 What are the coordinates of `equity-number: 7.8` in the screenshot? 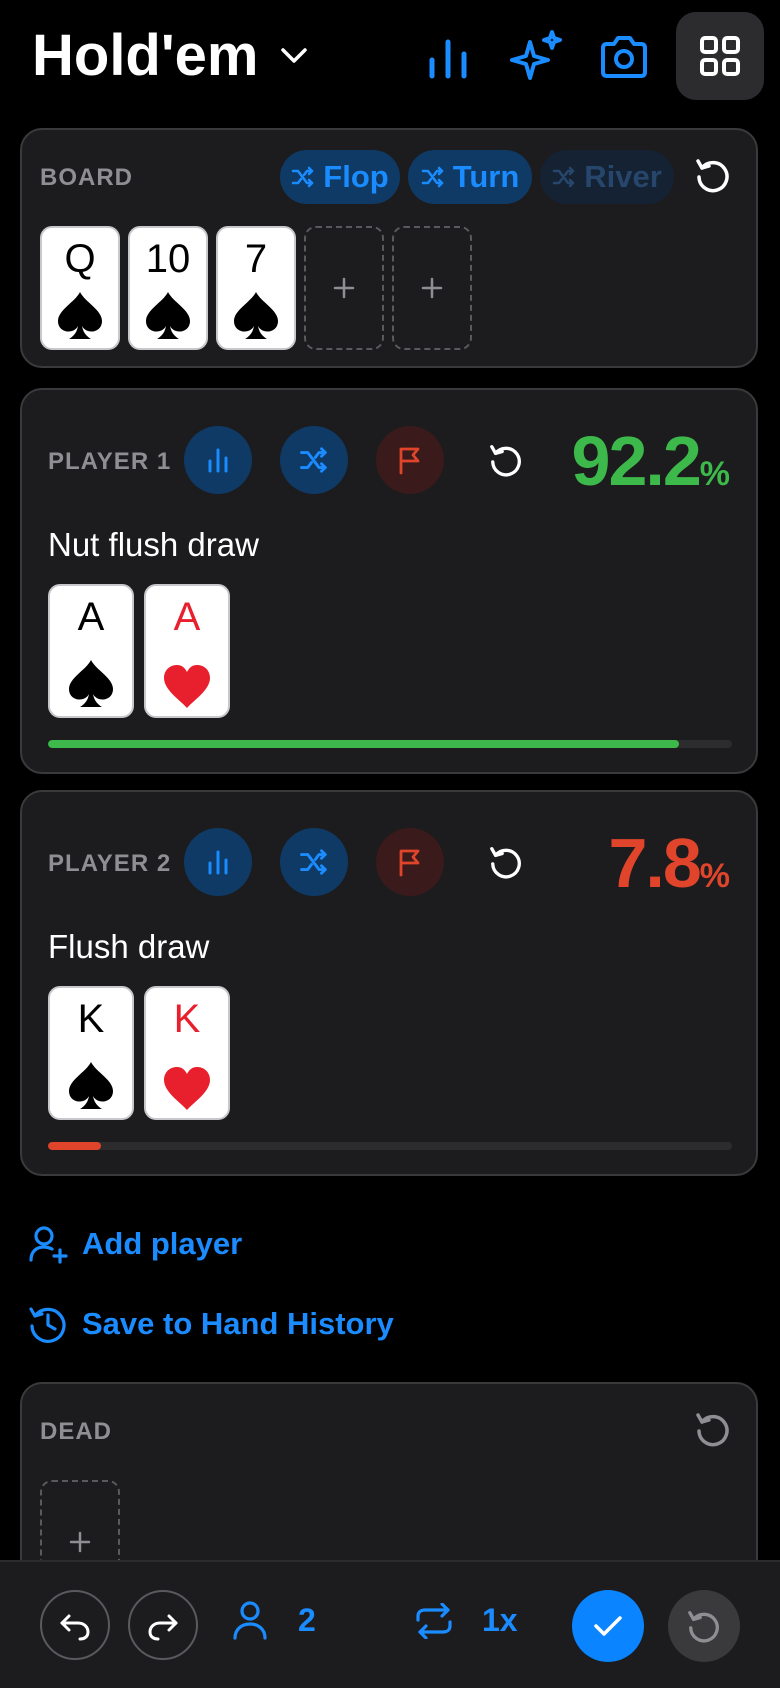 It's located at (654, 863).